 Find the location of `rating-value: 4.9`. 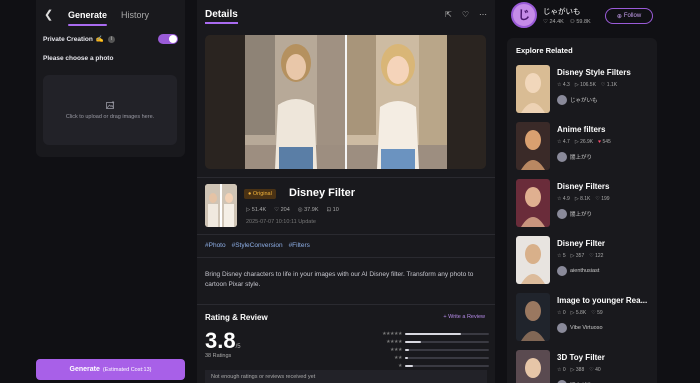

rating-value: 4.9 is located at coordinates (566, 199).